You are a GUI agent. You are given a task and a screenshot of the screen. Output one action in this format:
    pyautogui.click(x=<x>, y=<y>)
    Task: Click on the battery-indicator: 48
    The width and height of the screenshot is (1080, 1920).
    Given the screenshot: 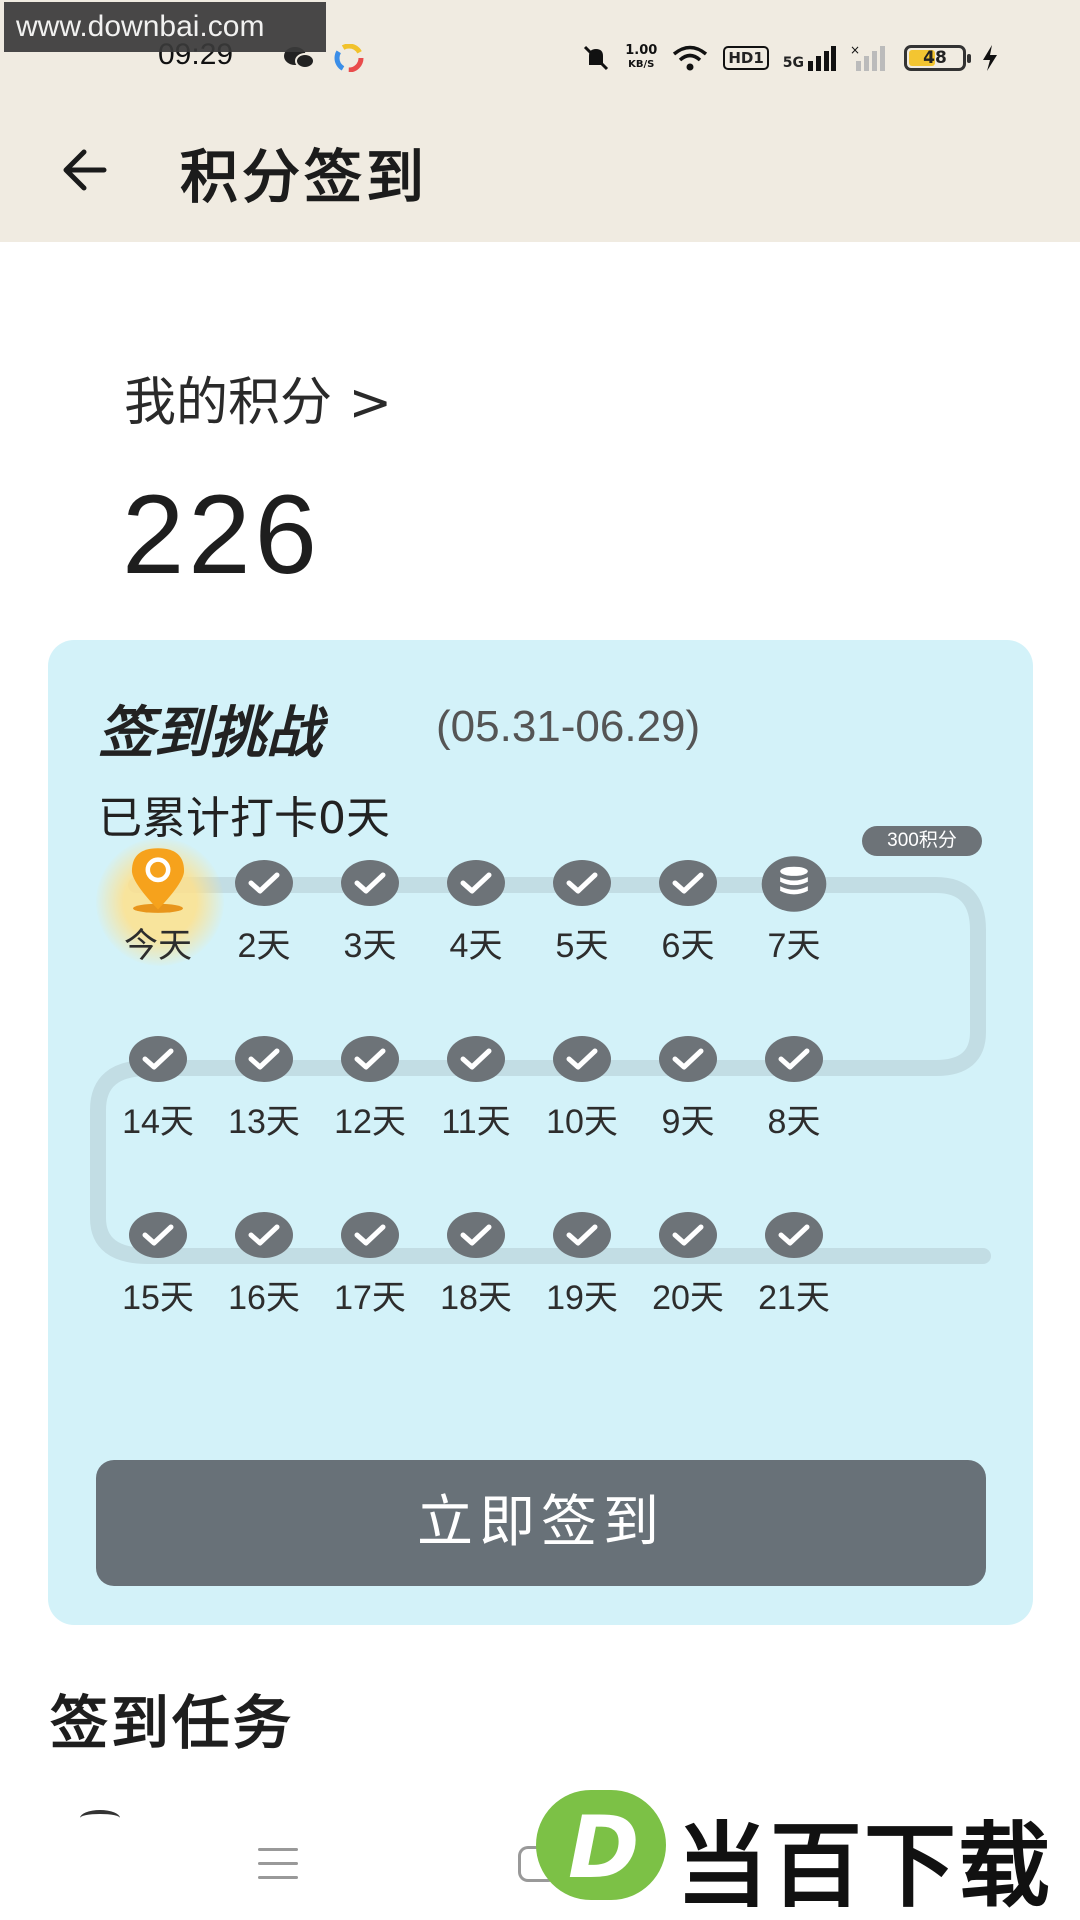 What is the action you would take?
    pyautogui.click(x=937, y=58)
    